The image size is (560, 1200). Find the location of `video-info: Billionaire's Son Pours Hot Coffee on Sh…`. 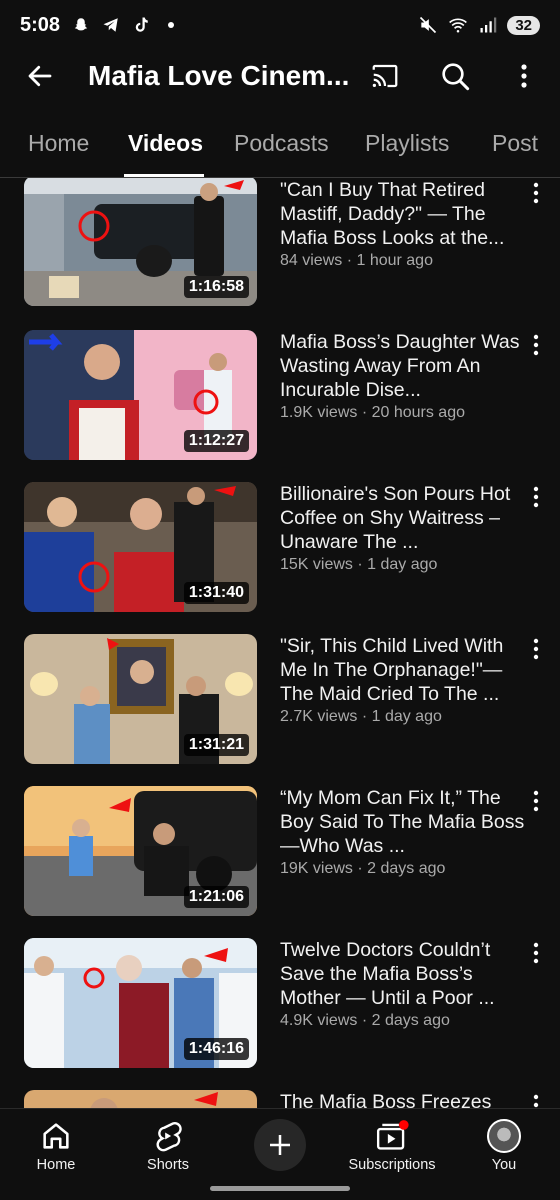

video-info: Billionaire's Son Pours Hot Coffee on Sh… is located at coordinates (402, 528).